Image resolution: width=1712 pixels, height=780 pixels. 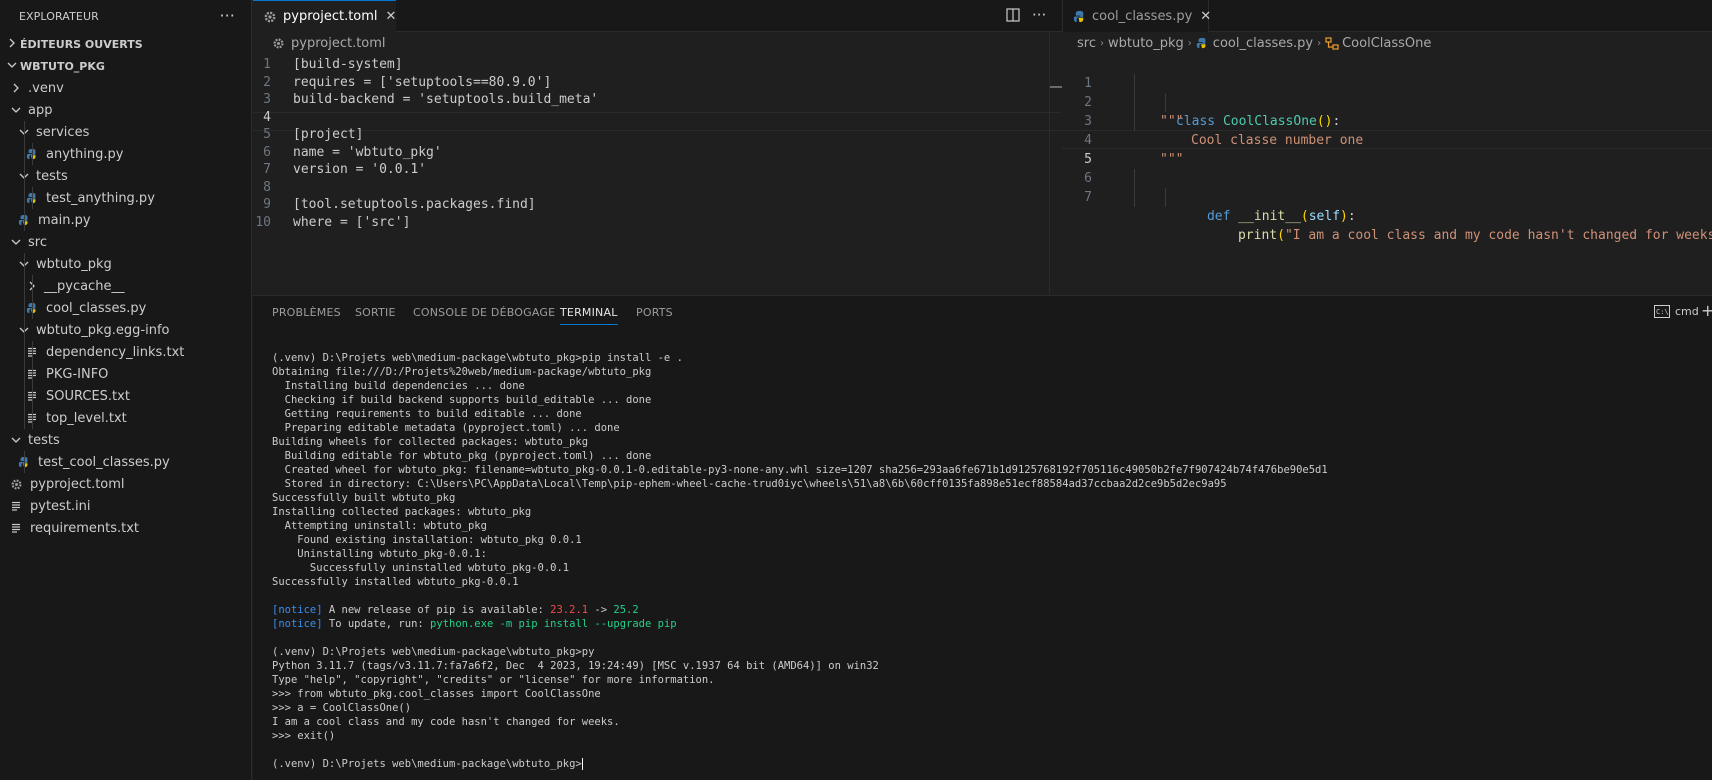 I want to click on tree-item-wbtuto-pkg-folder: wbtuto_pkg, so click(x=125, y=264).